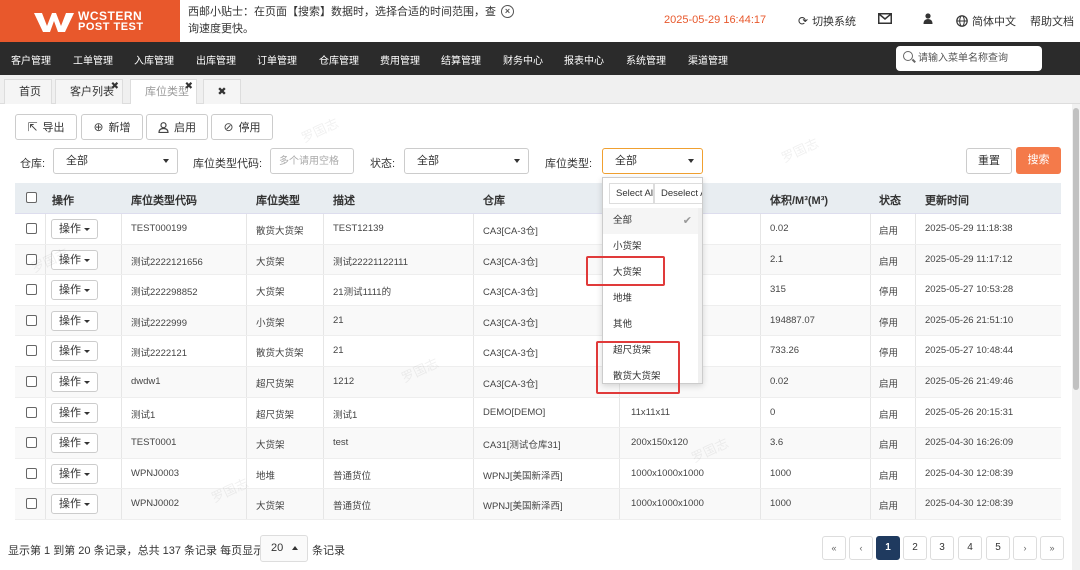 The image size is (1080, 570). What do you see at coordinates (834, 548) in the screenshot?
I see `first-page-button: «` at bounding box center [834, 548].